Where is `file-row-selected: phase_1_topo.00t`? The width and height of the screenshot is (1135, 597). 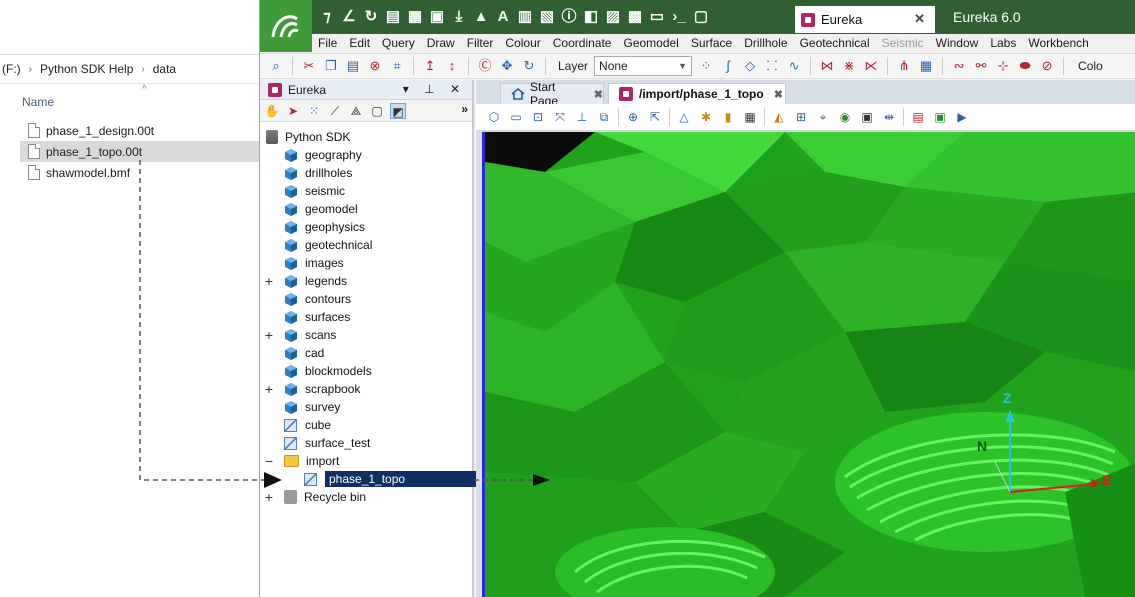
file-row-selected: phase_1_topo.00t is located at coordinates (139, 151).